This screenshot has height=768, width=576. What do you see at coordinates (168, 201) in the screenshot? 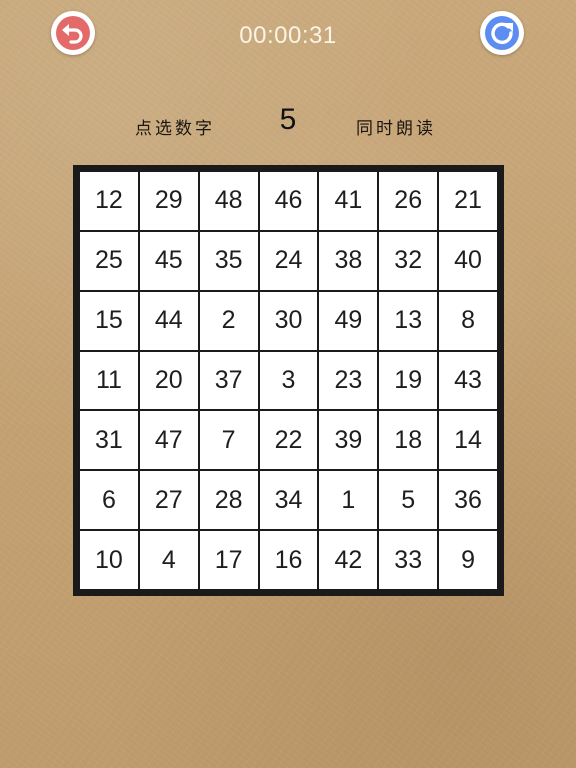
I see `grid-cell: 29` at bounding box center [168, 201].